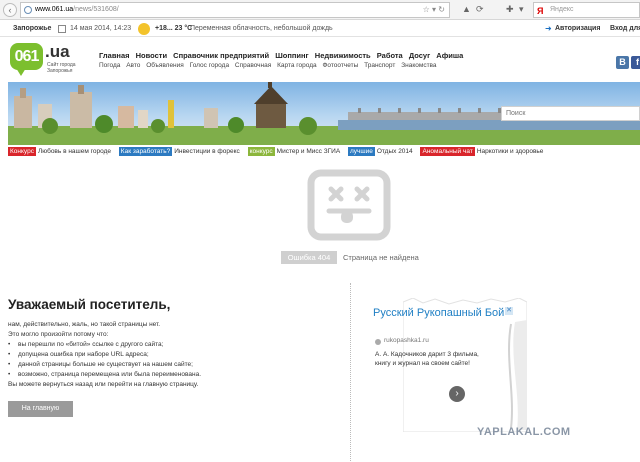 This screenshot has width=640, height=462. What do you see at coordinates (261, 151) in the screenshot?
I see `promo-tag-label: конкурс` at bounding box center [261, 151].